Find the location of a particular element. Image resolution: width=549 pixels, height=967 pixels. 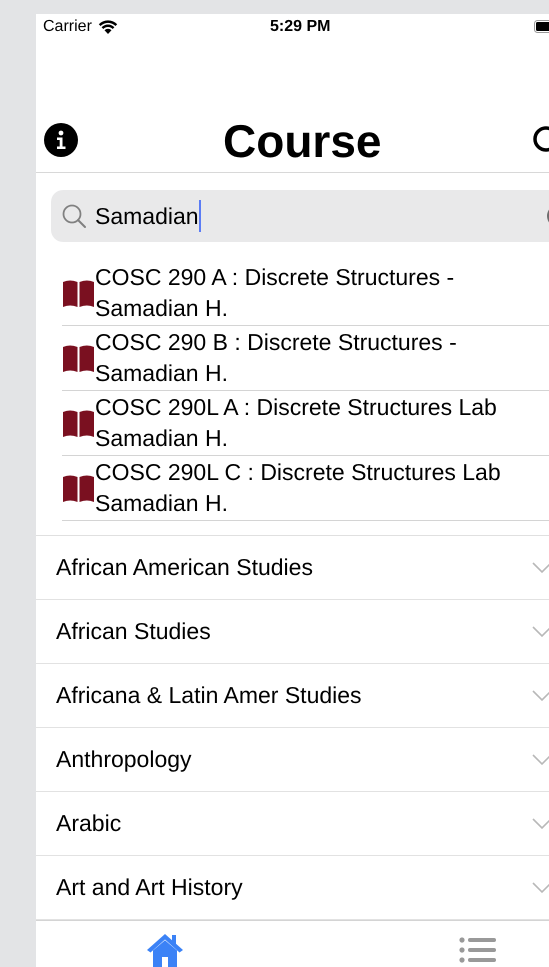

carrier-label: Carrier is located at coordinates (67, 26).